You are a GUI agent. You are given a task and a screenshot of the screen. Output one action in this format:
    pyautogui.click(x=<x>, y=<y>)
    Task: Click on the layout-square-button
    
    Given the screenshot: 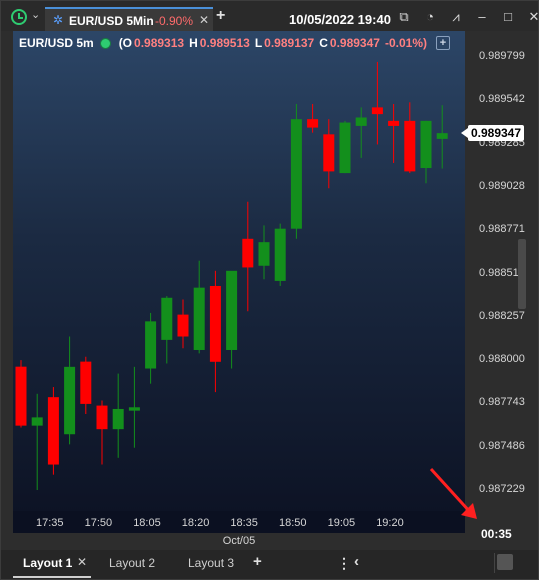 What is the action you would take?
    pyautogui.click(x=505, y=562)
    